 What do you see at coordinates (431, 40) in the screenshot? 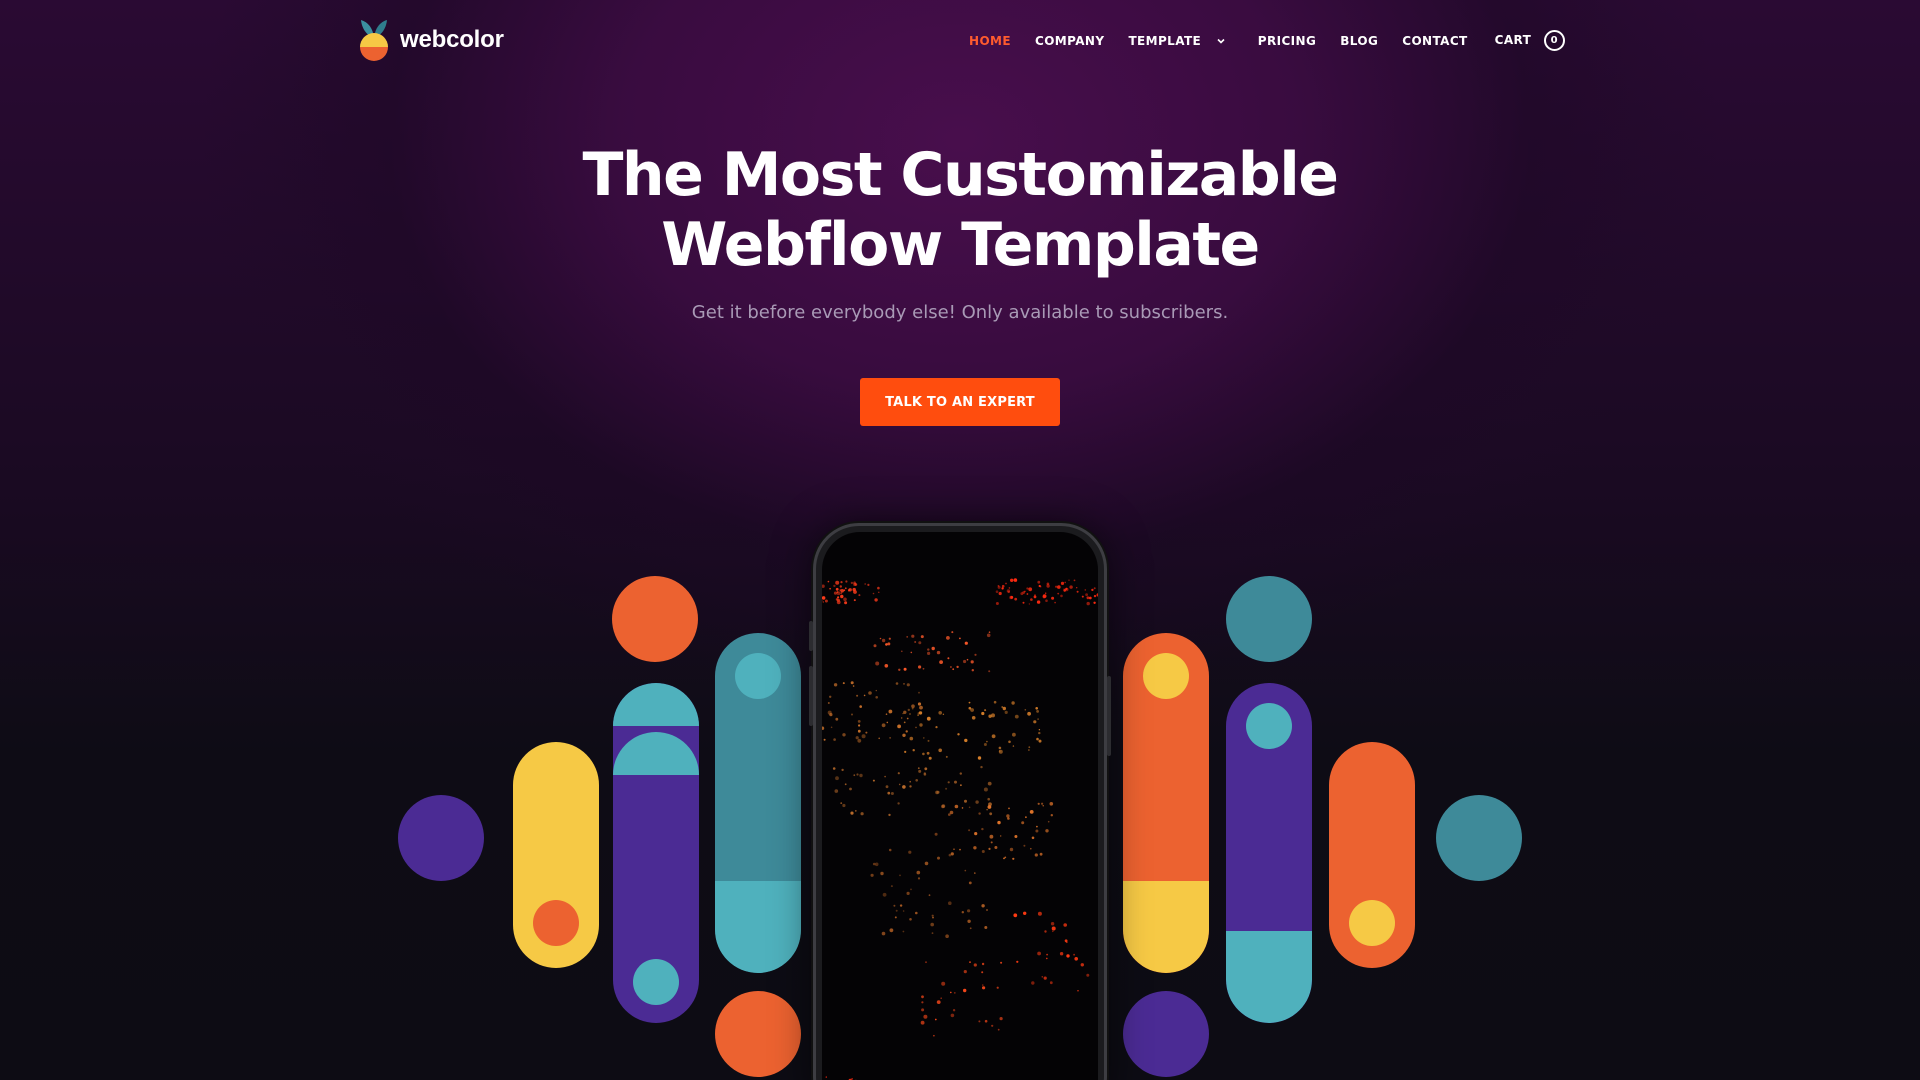
I see `brand-logo: webcolor` at bounding box center [431, 40].